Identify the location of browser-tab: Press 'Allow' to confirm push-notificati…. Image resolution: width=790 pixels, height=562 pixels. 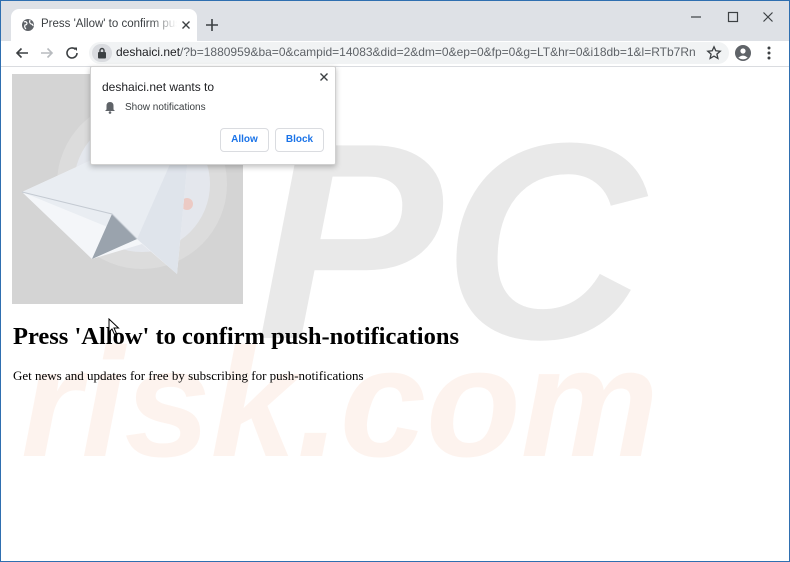
(104, 25).